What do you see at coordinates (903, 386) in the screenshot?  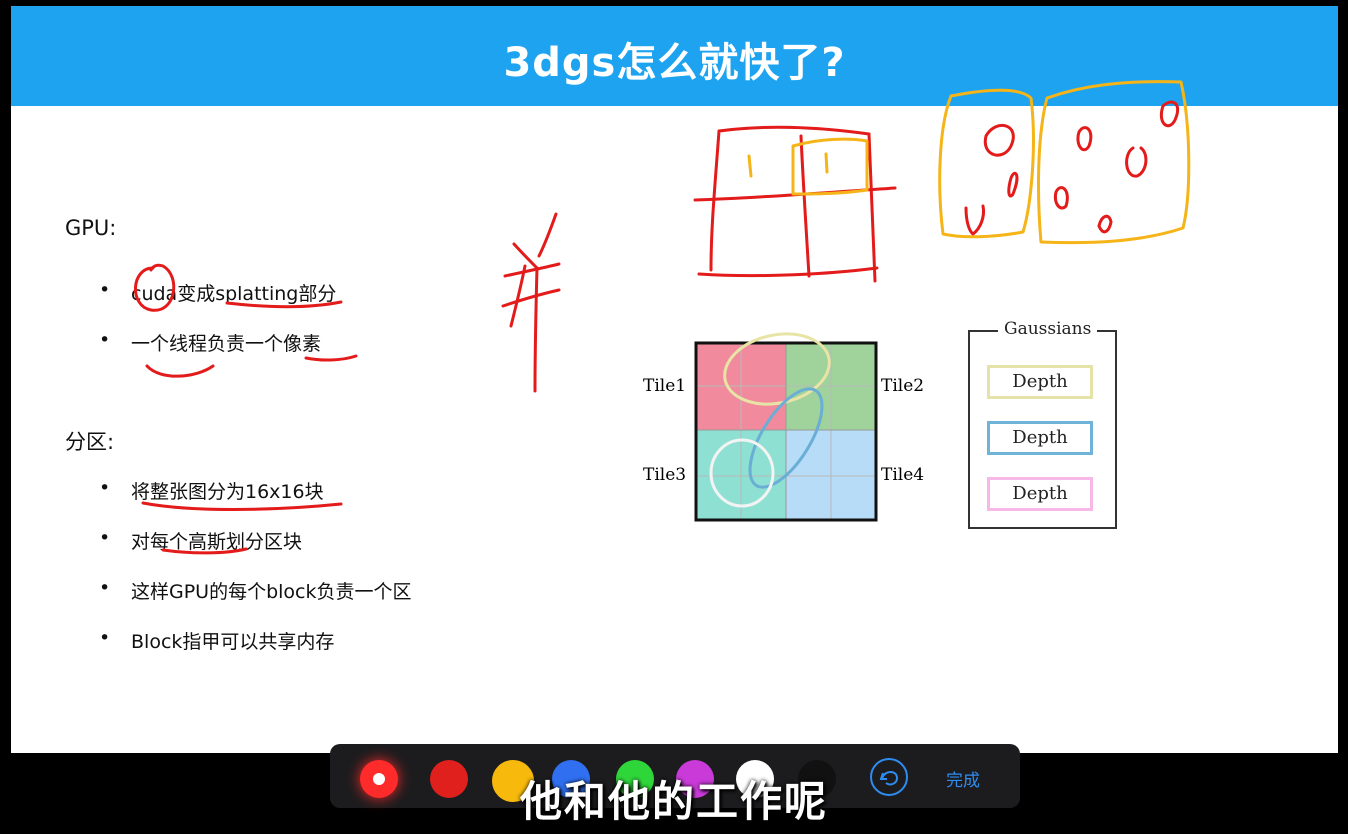 I see `tile-label-2: Tile2` at bounding box center [903, 386].